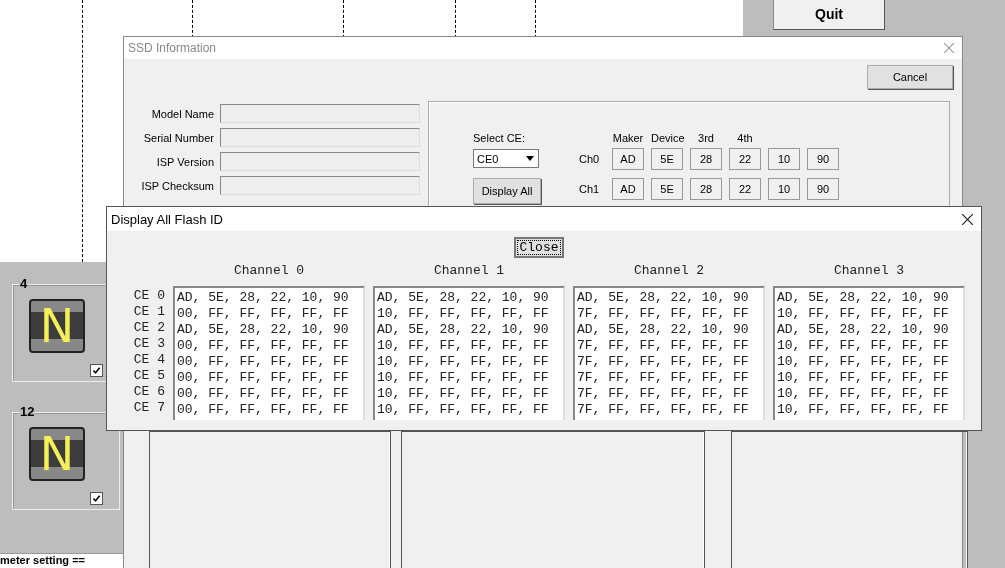  What do you see at coordinates (149, 328) in the screenshot?
I see `ce-label: CE 2` at bounding box center [149, 328].